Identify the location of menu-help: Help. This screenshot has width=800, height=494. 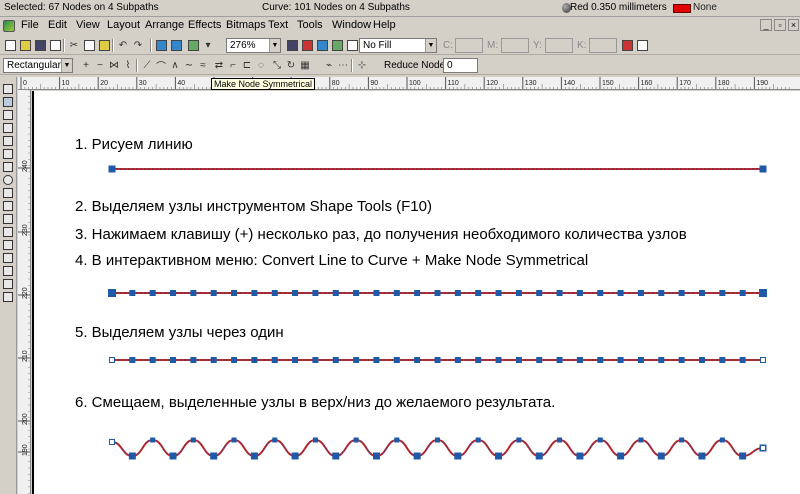
(384, 25).